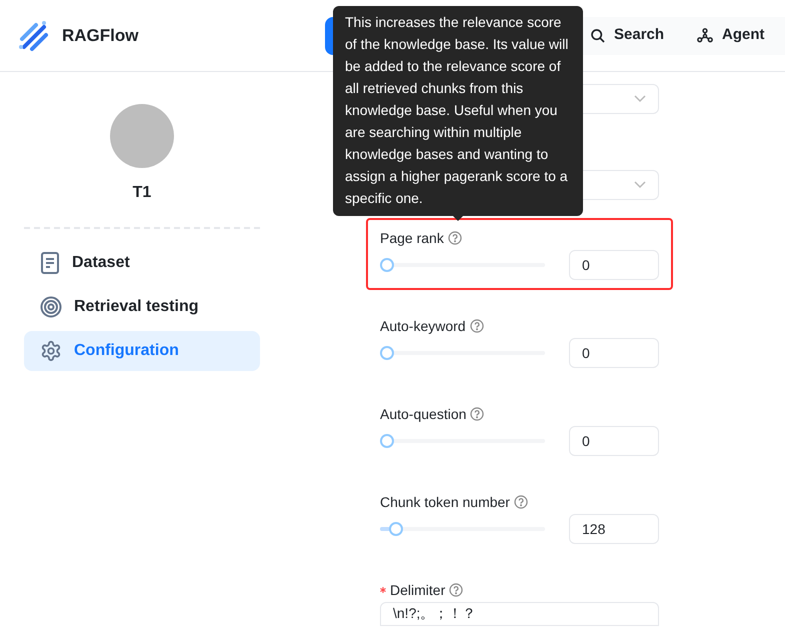 This screenshot has width=785, height=627. Describe the element at coordinates (51, 307) in the screenshot. I see `target-icon` at that location.